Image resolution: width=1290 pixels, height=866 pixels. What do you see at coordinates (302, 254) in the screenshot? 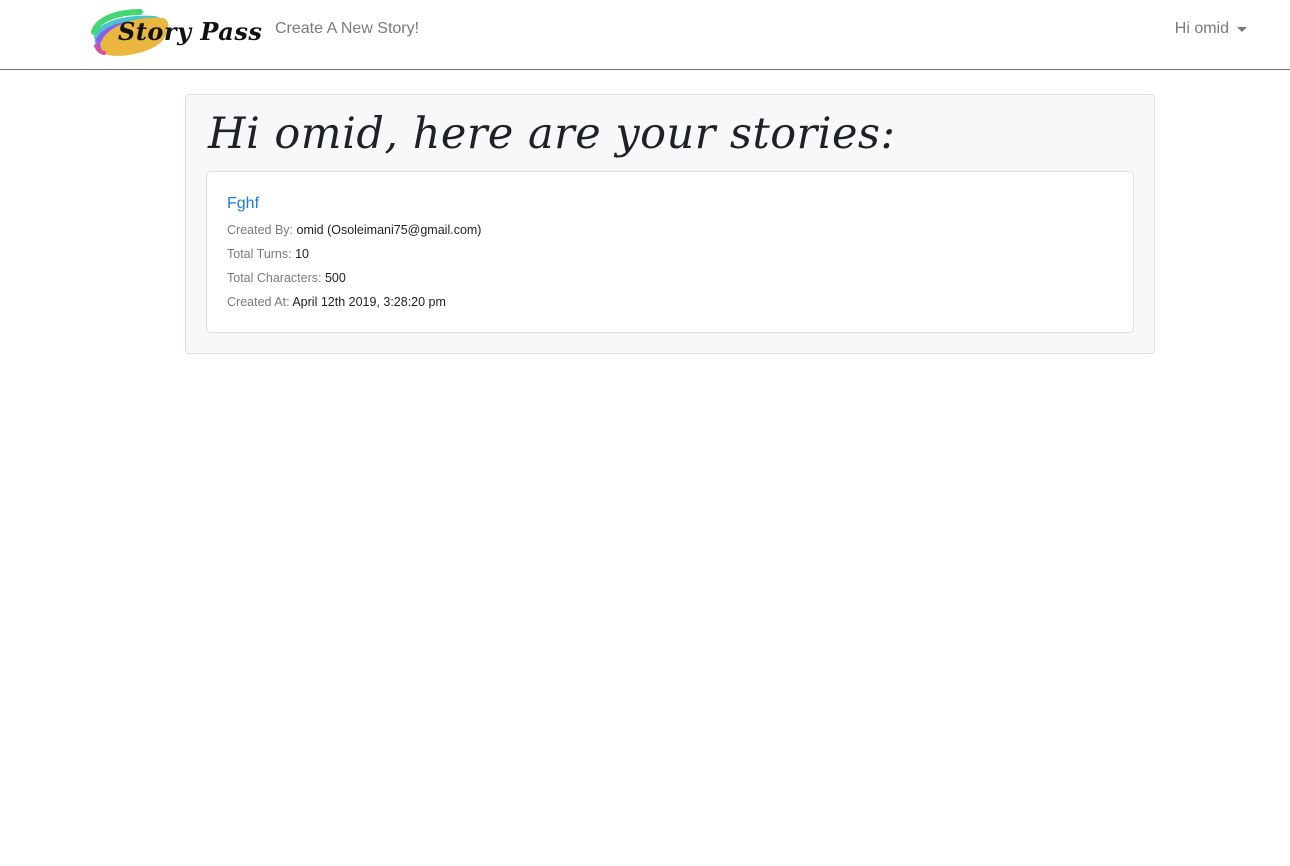
I see `total-turns-value: 10` at bounding box center [302, 254].